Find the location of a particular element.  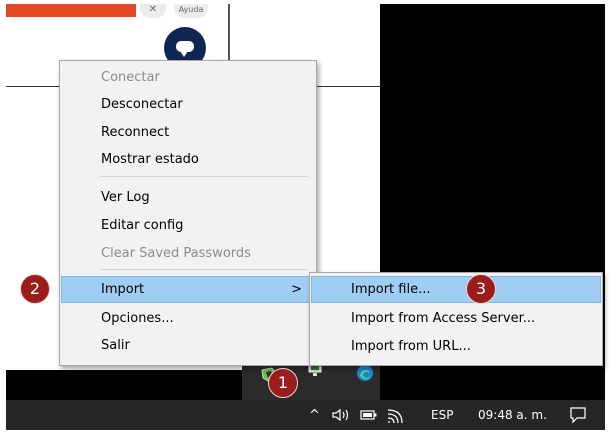

submenu-arrow-icon: > is located at coordinates (296, 289).